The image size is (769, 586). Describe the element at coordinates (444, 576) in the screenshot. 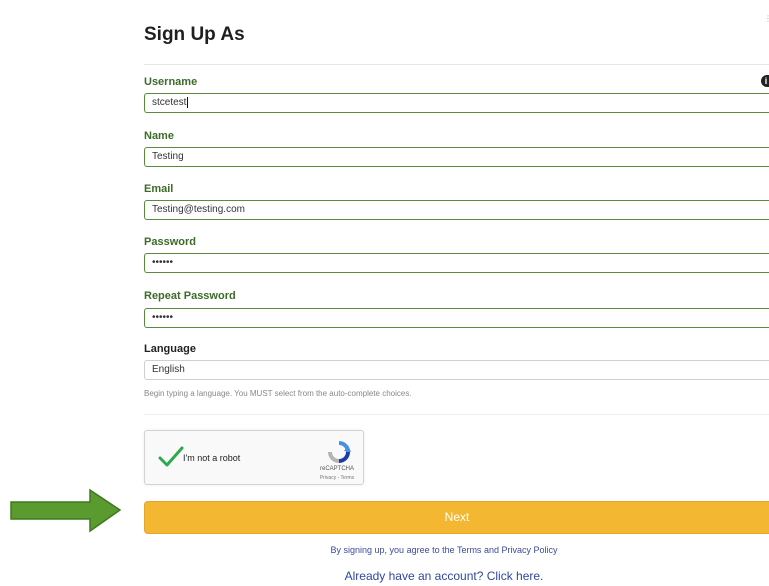

I see `login-link: Already have an account? Click here.` at that location.